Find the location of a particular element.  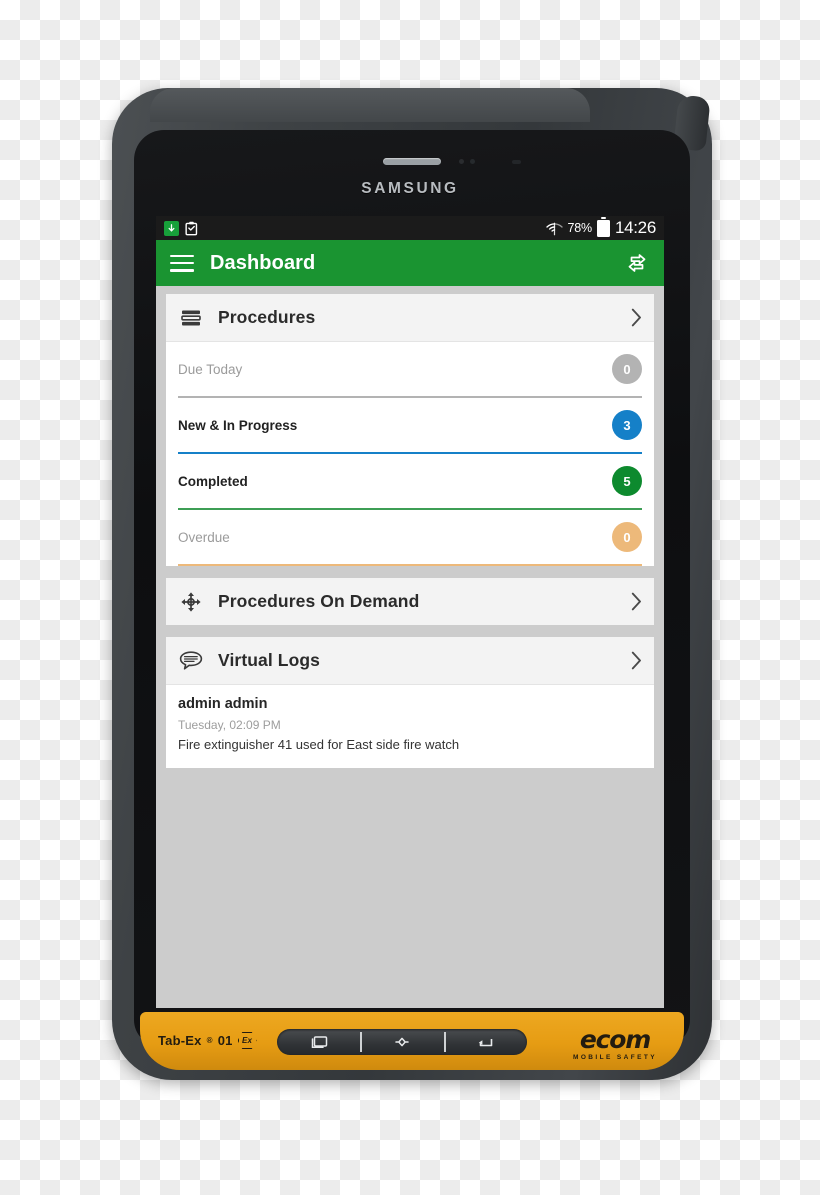

page-title: Dashboard is located at coordinates (263, 262).